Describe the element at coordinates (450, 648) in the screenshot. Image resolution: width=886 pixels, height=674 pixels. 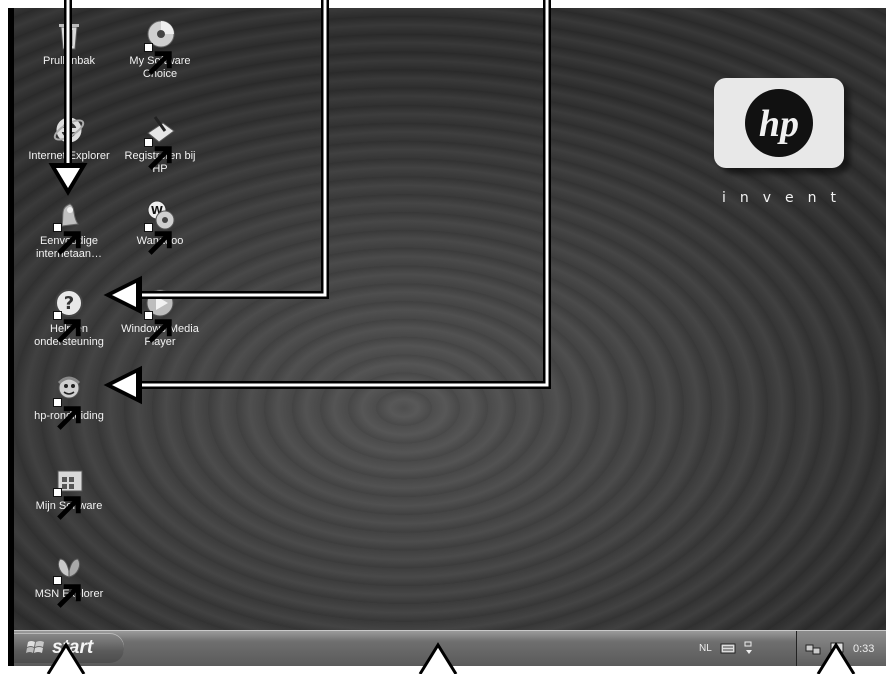
I see `taskbar: start NL 0:33` at that location.